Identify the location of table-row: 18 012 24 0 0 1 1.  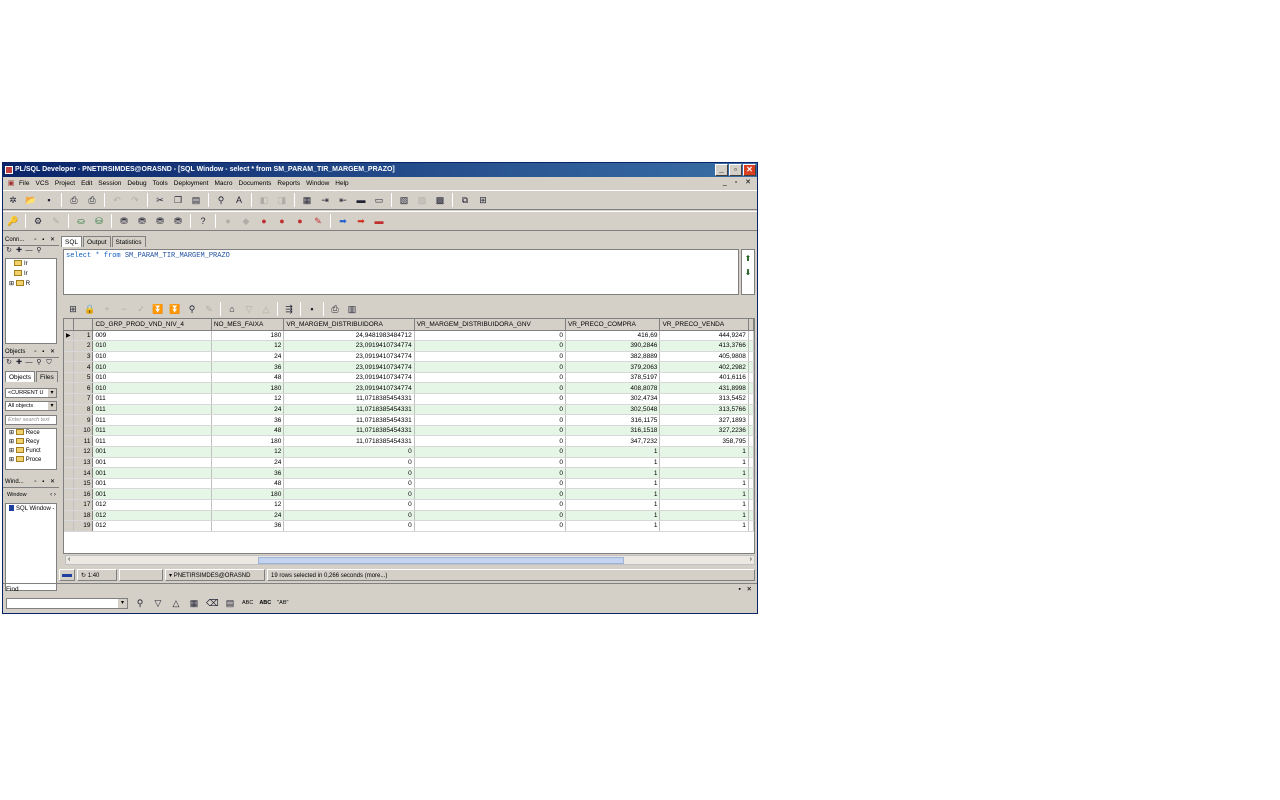
(409, 516).